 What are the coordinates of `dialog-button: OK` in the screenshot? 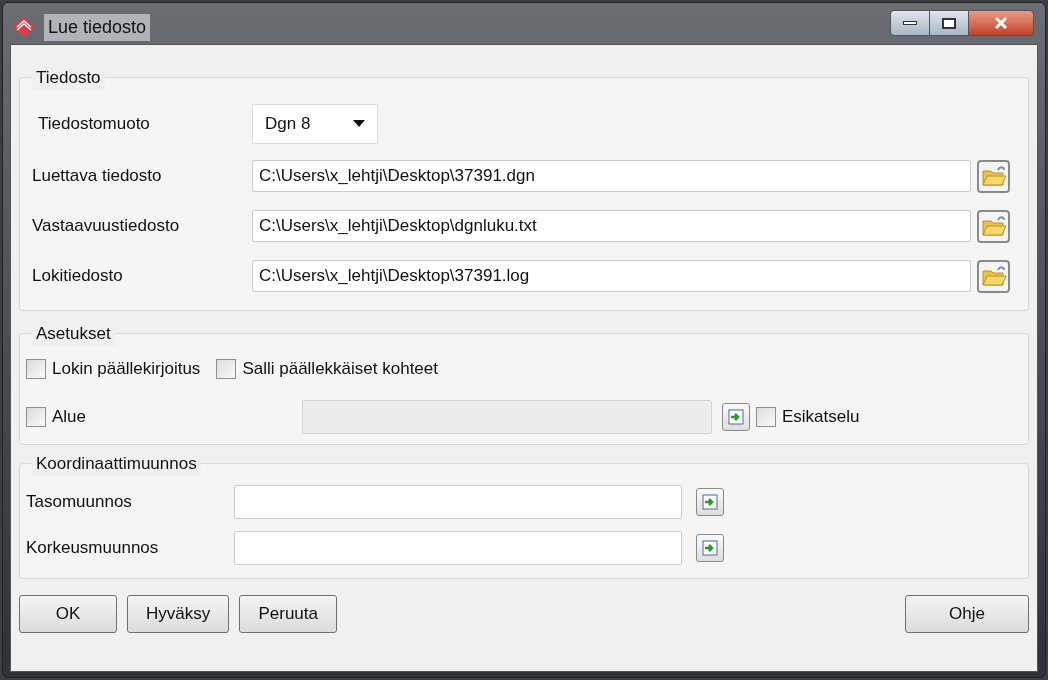 It's located at (68, 613).